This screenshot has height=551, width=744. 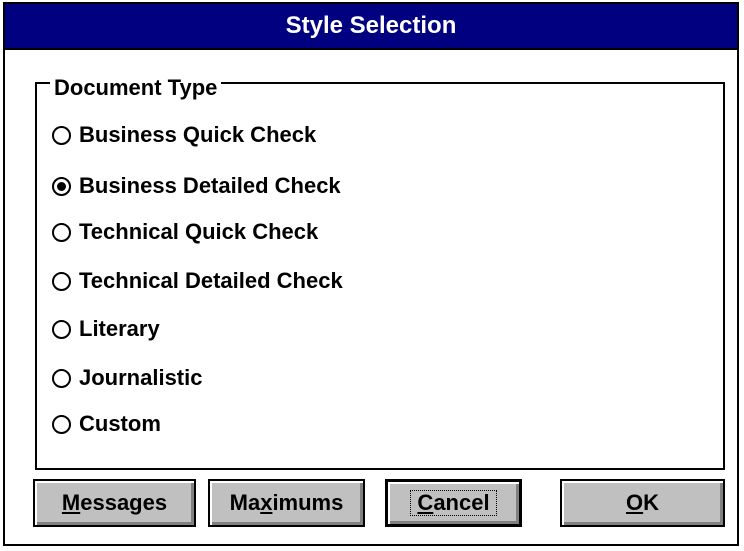 I want to click on option-business-detailed-check: Business Detailed Check, so click(x=196, y=186).